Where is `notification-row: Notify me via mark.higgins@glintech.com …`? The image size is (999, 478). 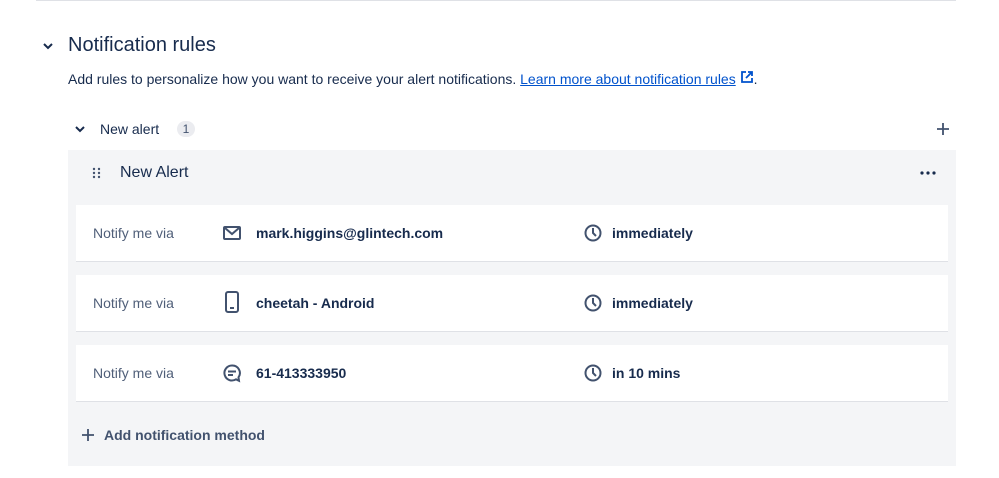
notification-row: Notify me via mark.higgins@glintech.com … is located at coordinates (512, 233).